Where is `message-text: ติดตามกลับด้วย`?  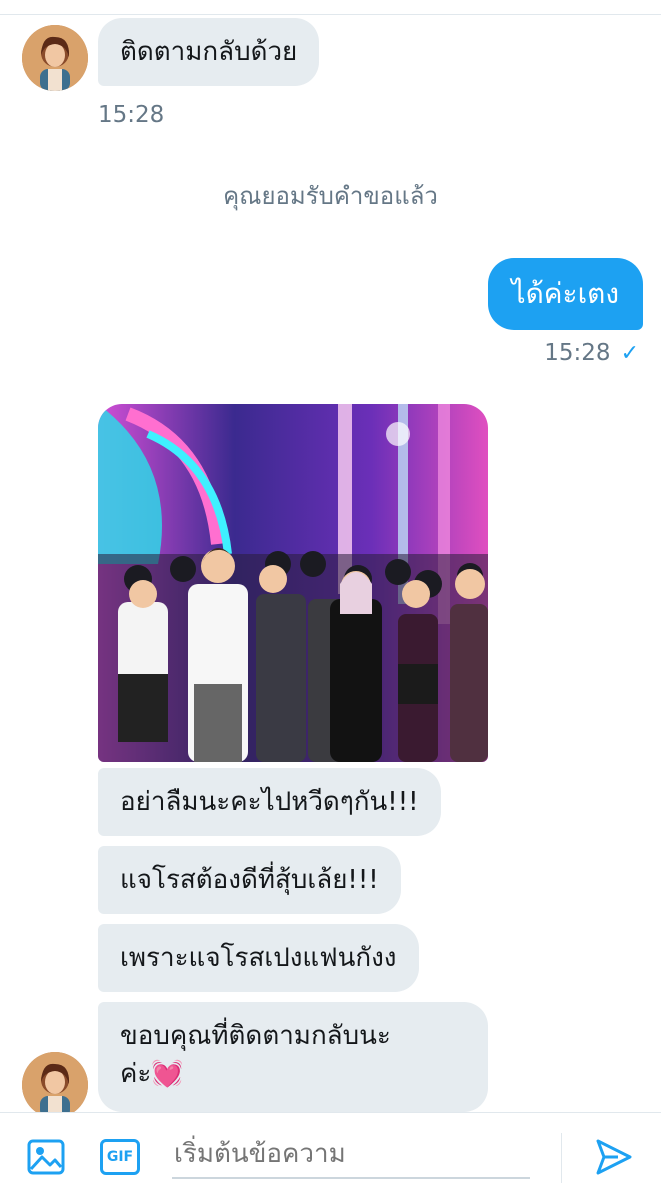 message-text: ติดตามกลับด้วย is located at coordinates (209, 52).